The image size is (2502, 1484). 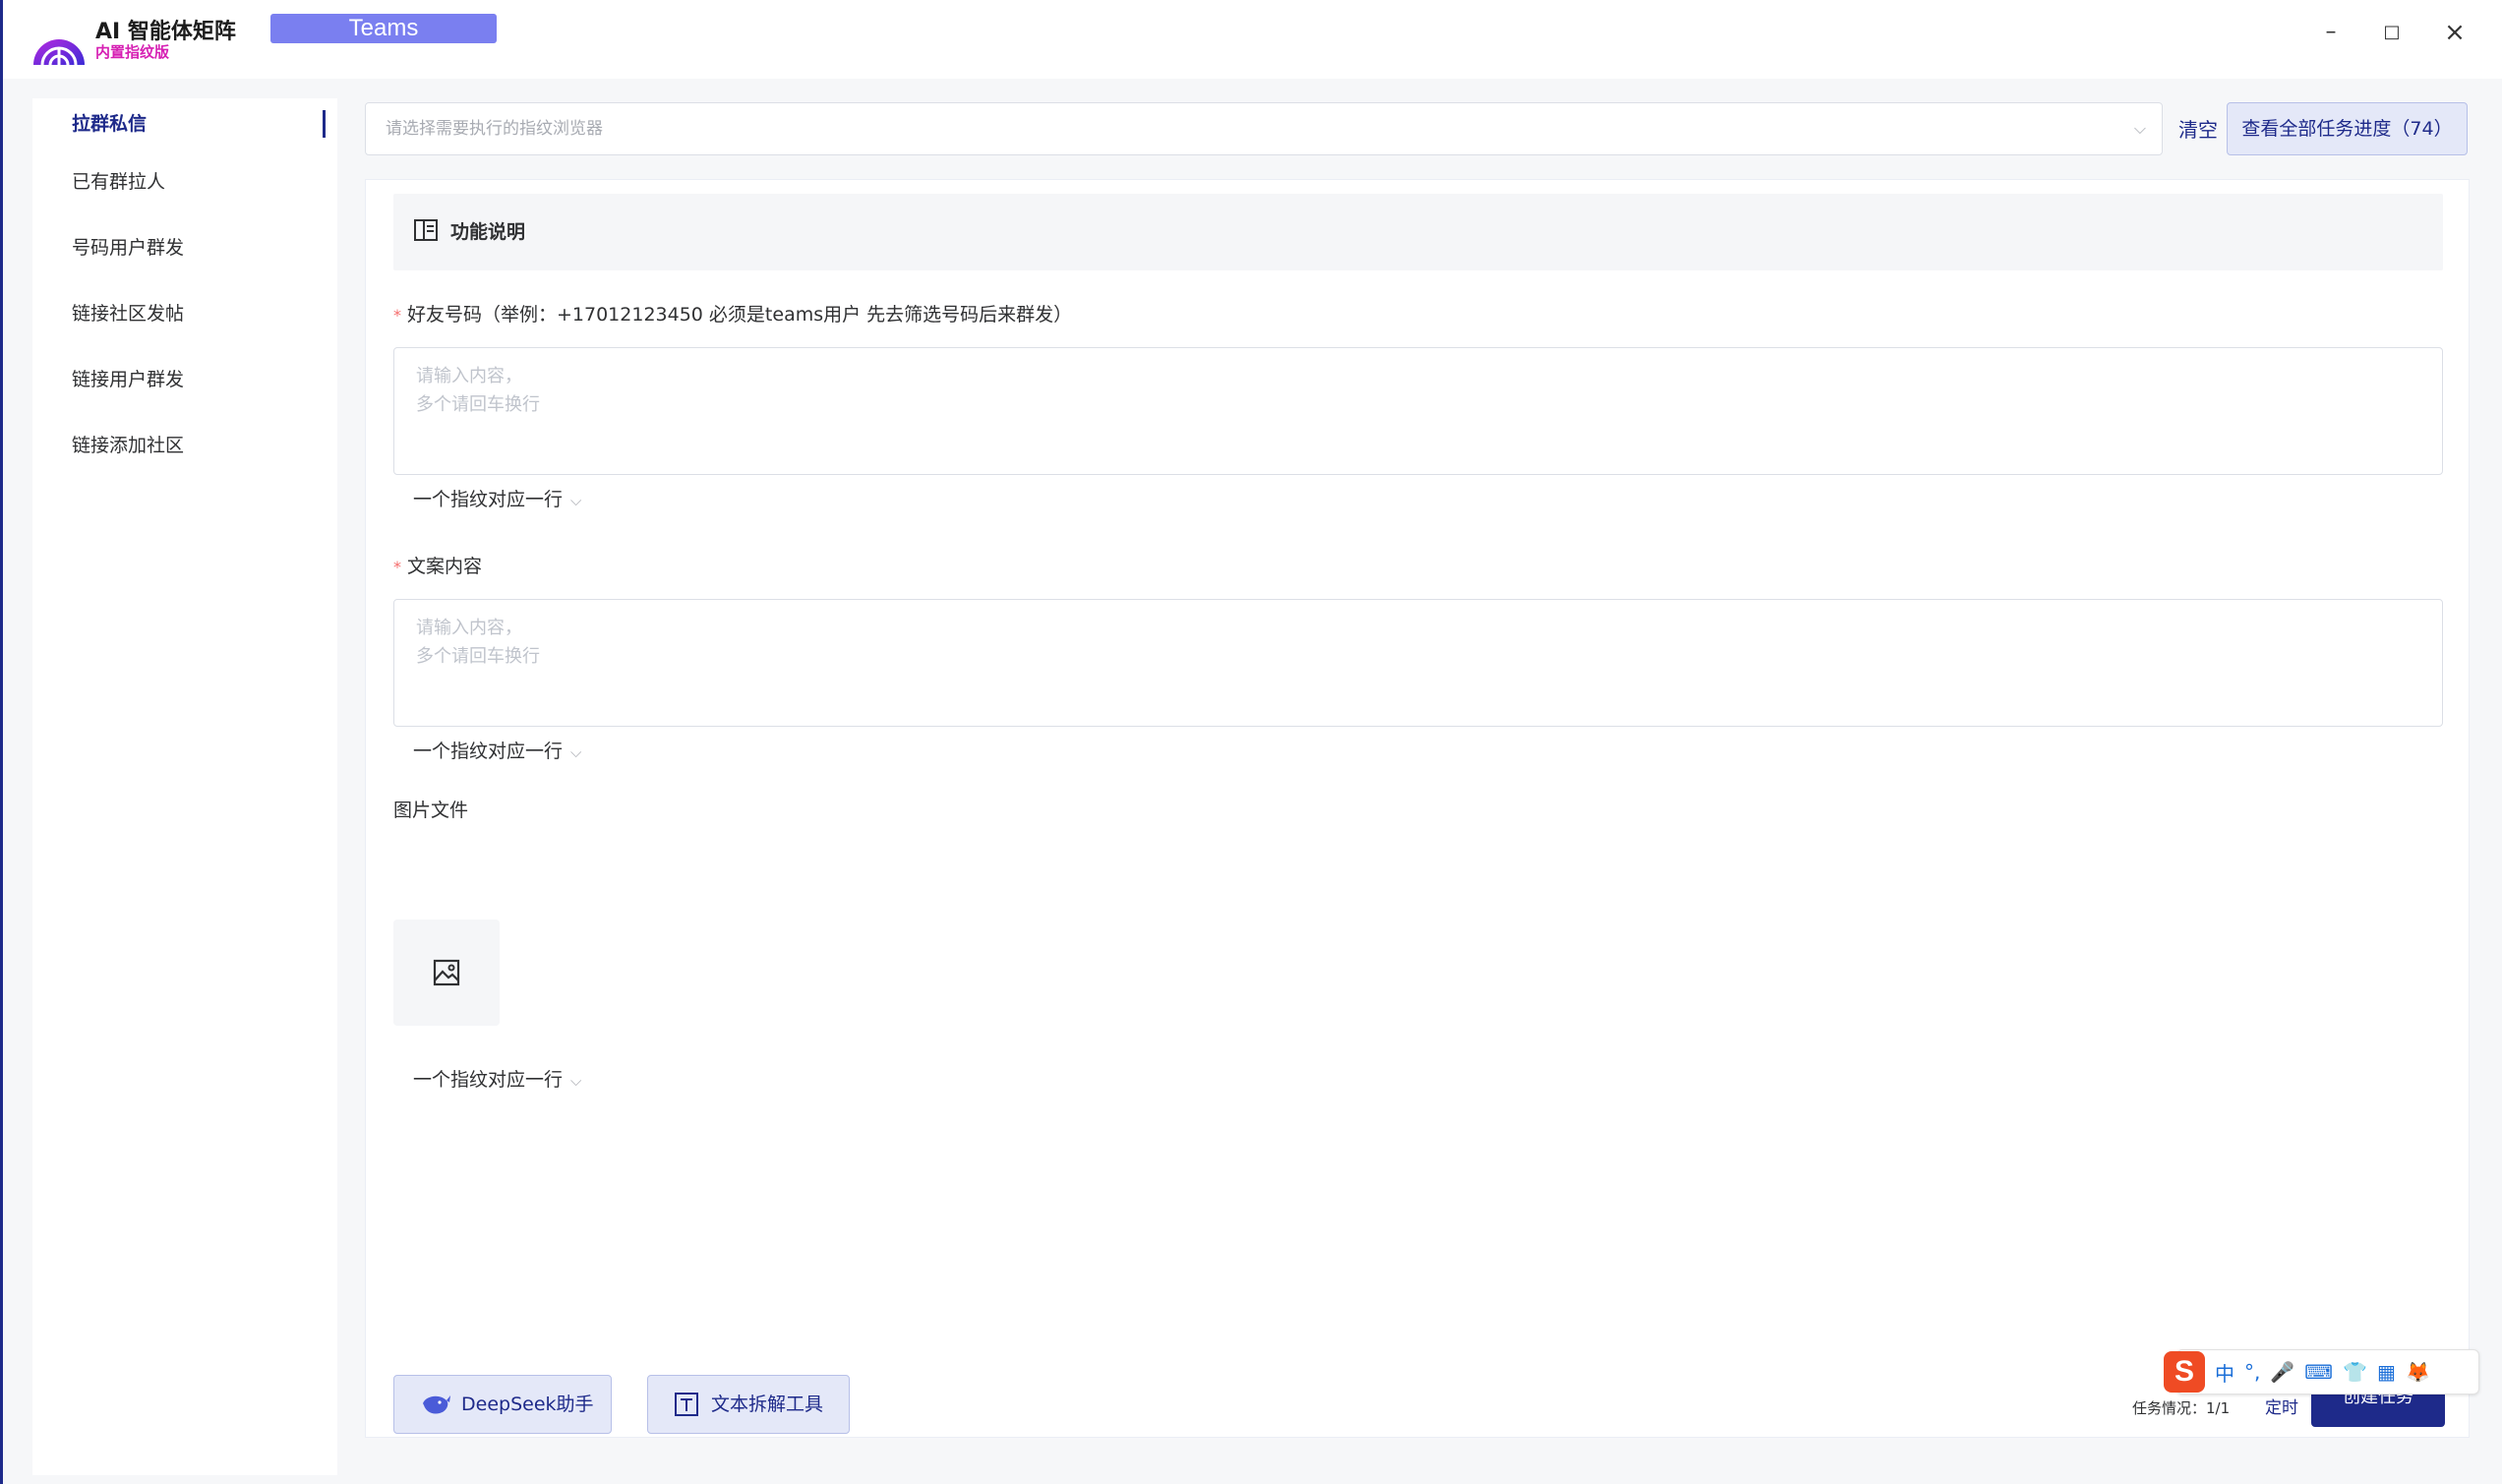 I want to click on friend-number-input: 请输入内容， 多个请回车换行, so click(x=1418, y=411).